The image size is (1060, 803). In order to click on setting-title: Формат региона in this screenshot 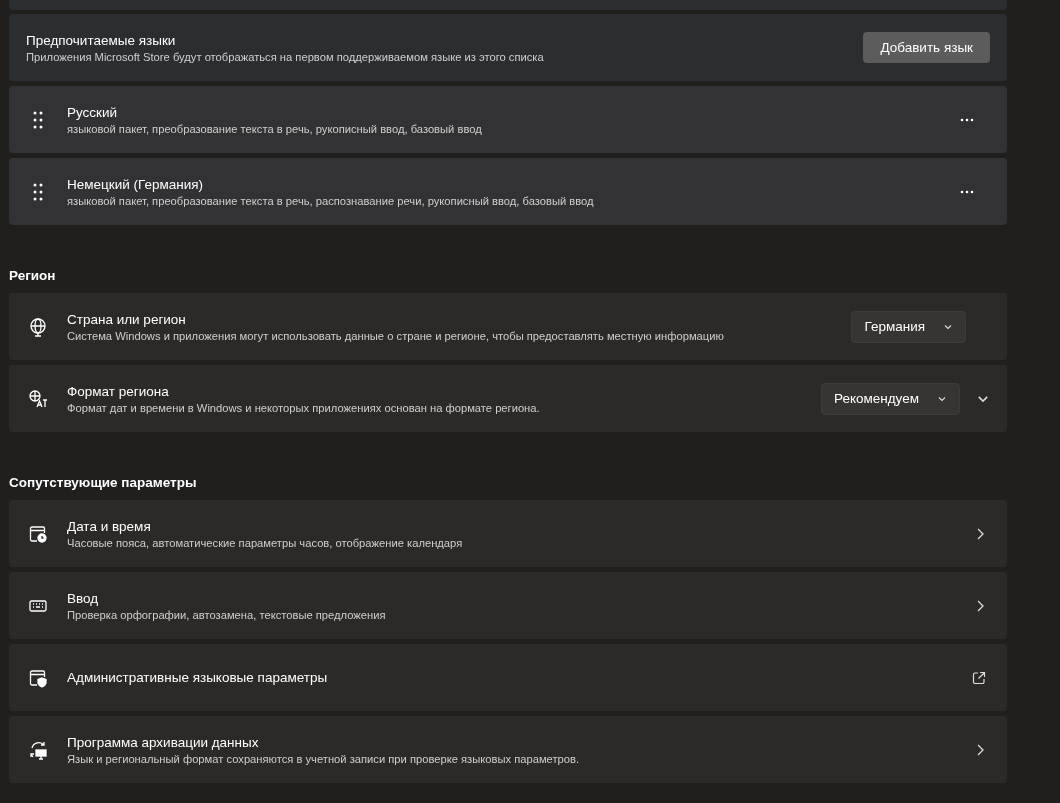, I will do `click(118, 391)`.